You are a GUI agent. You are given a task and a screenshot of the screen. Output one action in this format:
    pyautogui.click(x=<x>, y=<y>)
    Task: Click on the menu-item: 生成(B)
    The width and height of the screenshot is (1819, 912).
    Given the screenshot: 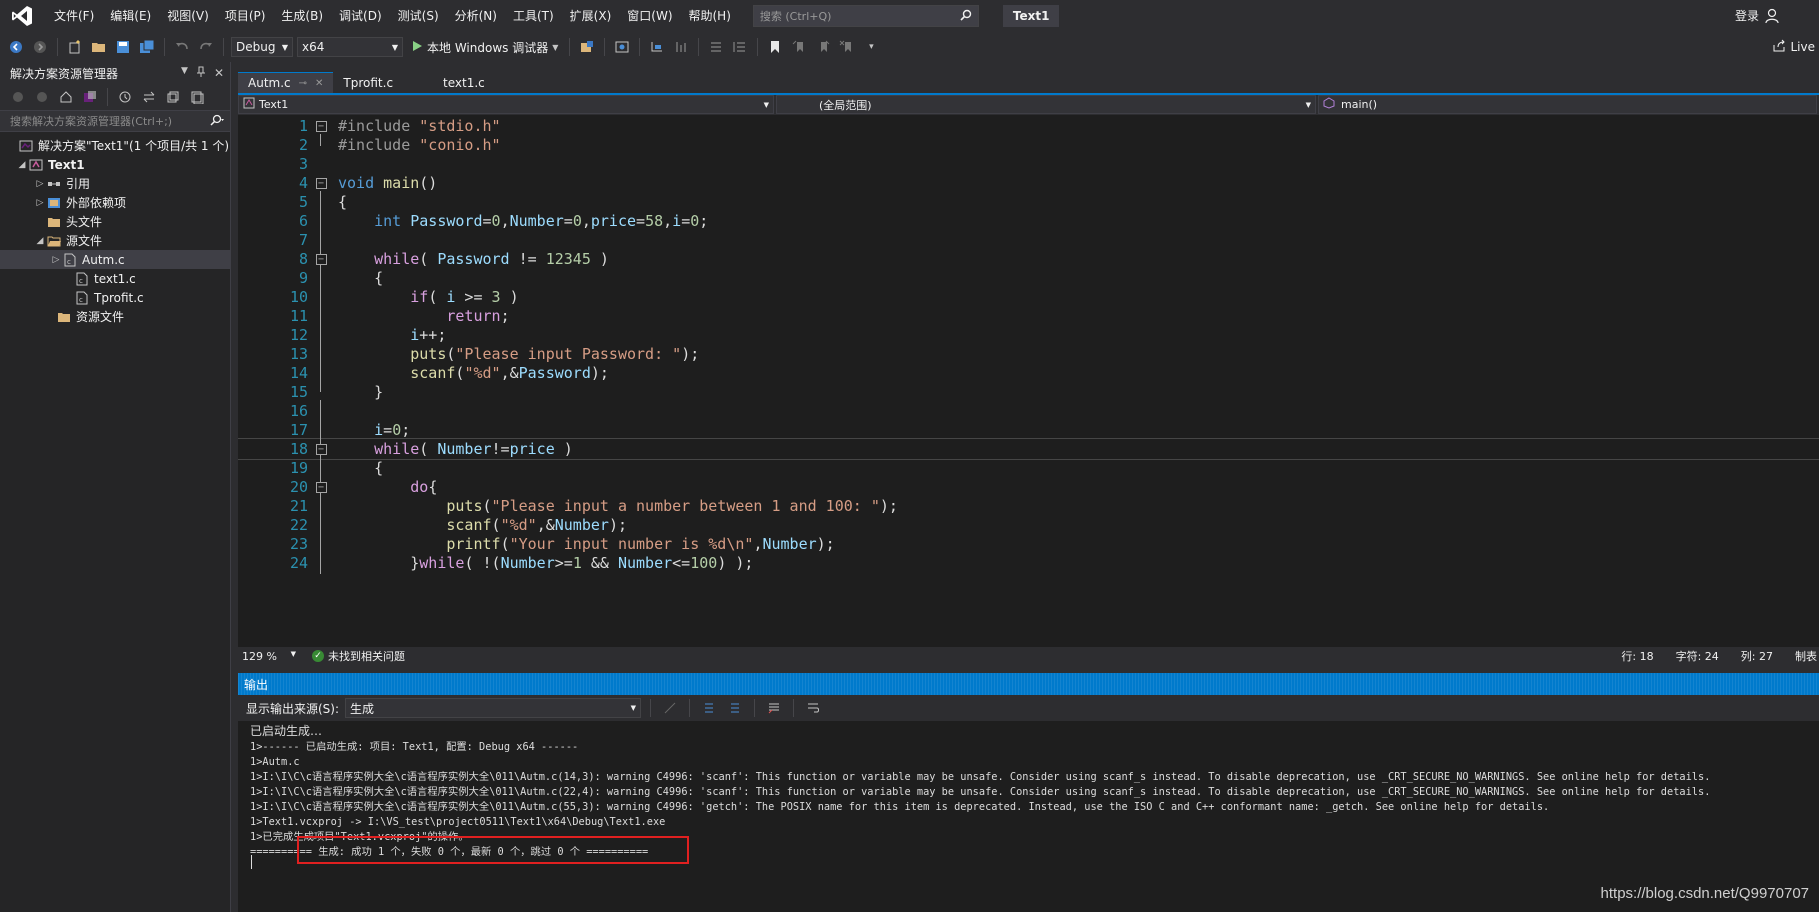 What is the action you would take?
    pyautogui.click(x=302, y=16)
    